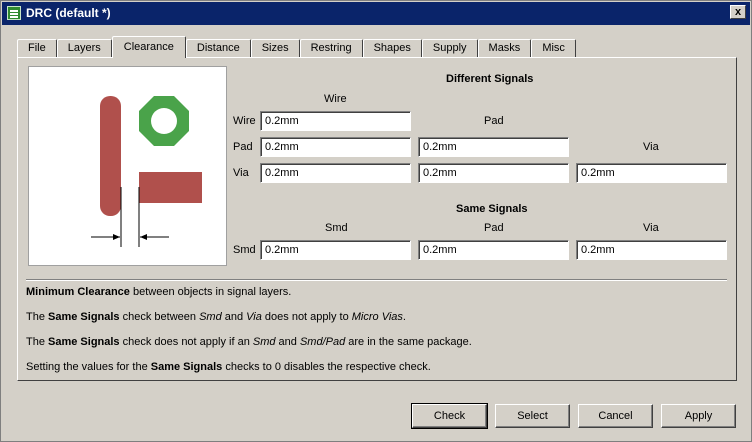 This screenshot has height=442, width=752. I want to click on same-col-header-smd: Smd, so click(336, 228).